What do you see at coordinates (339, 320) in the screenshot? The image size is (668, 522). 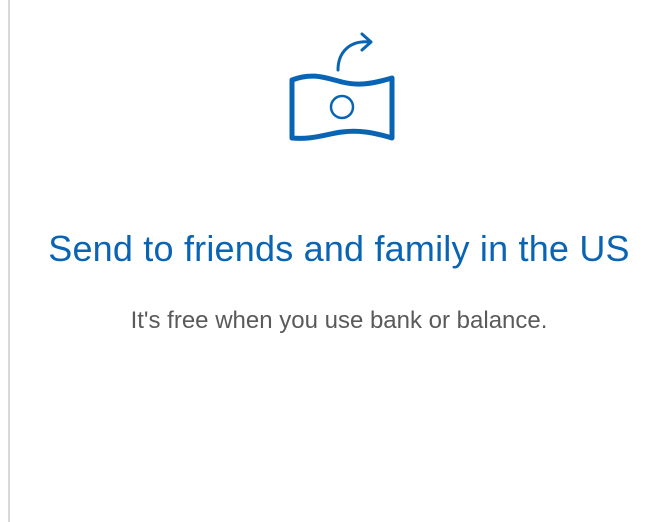 I see `card-description: It's free when you use bank or balance.` at bounding box center [339, 320].